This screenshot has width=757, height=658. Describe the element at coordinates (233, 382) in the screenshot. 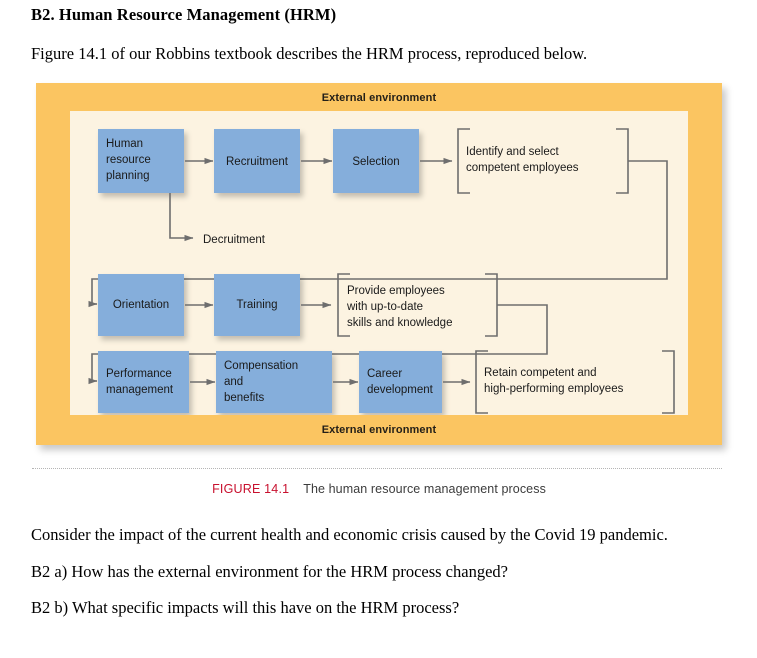

I see `label-compensation-line2: and` at that location.